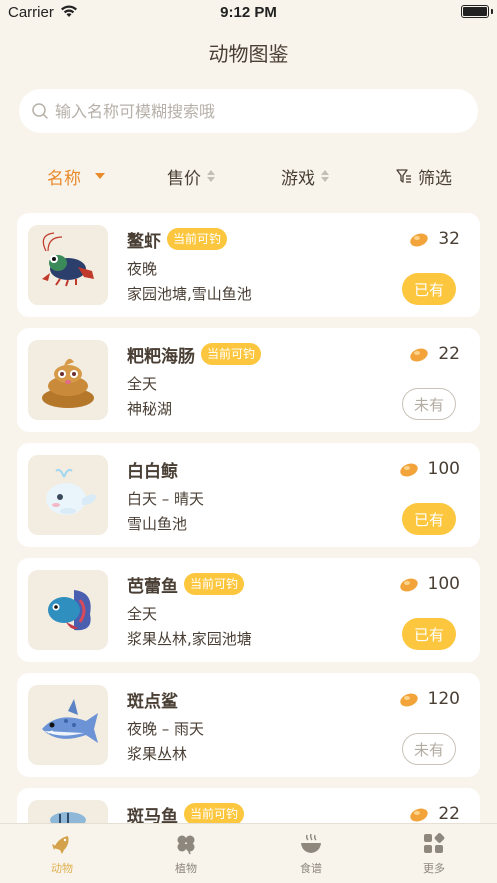  I want to click on battery-tip, so click(492, 11).